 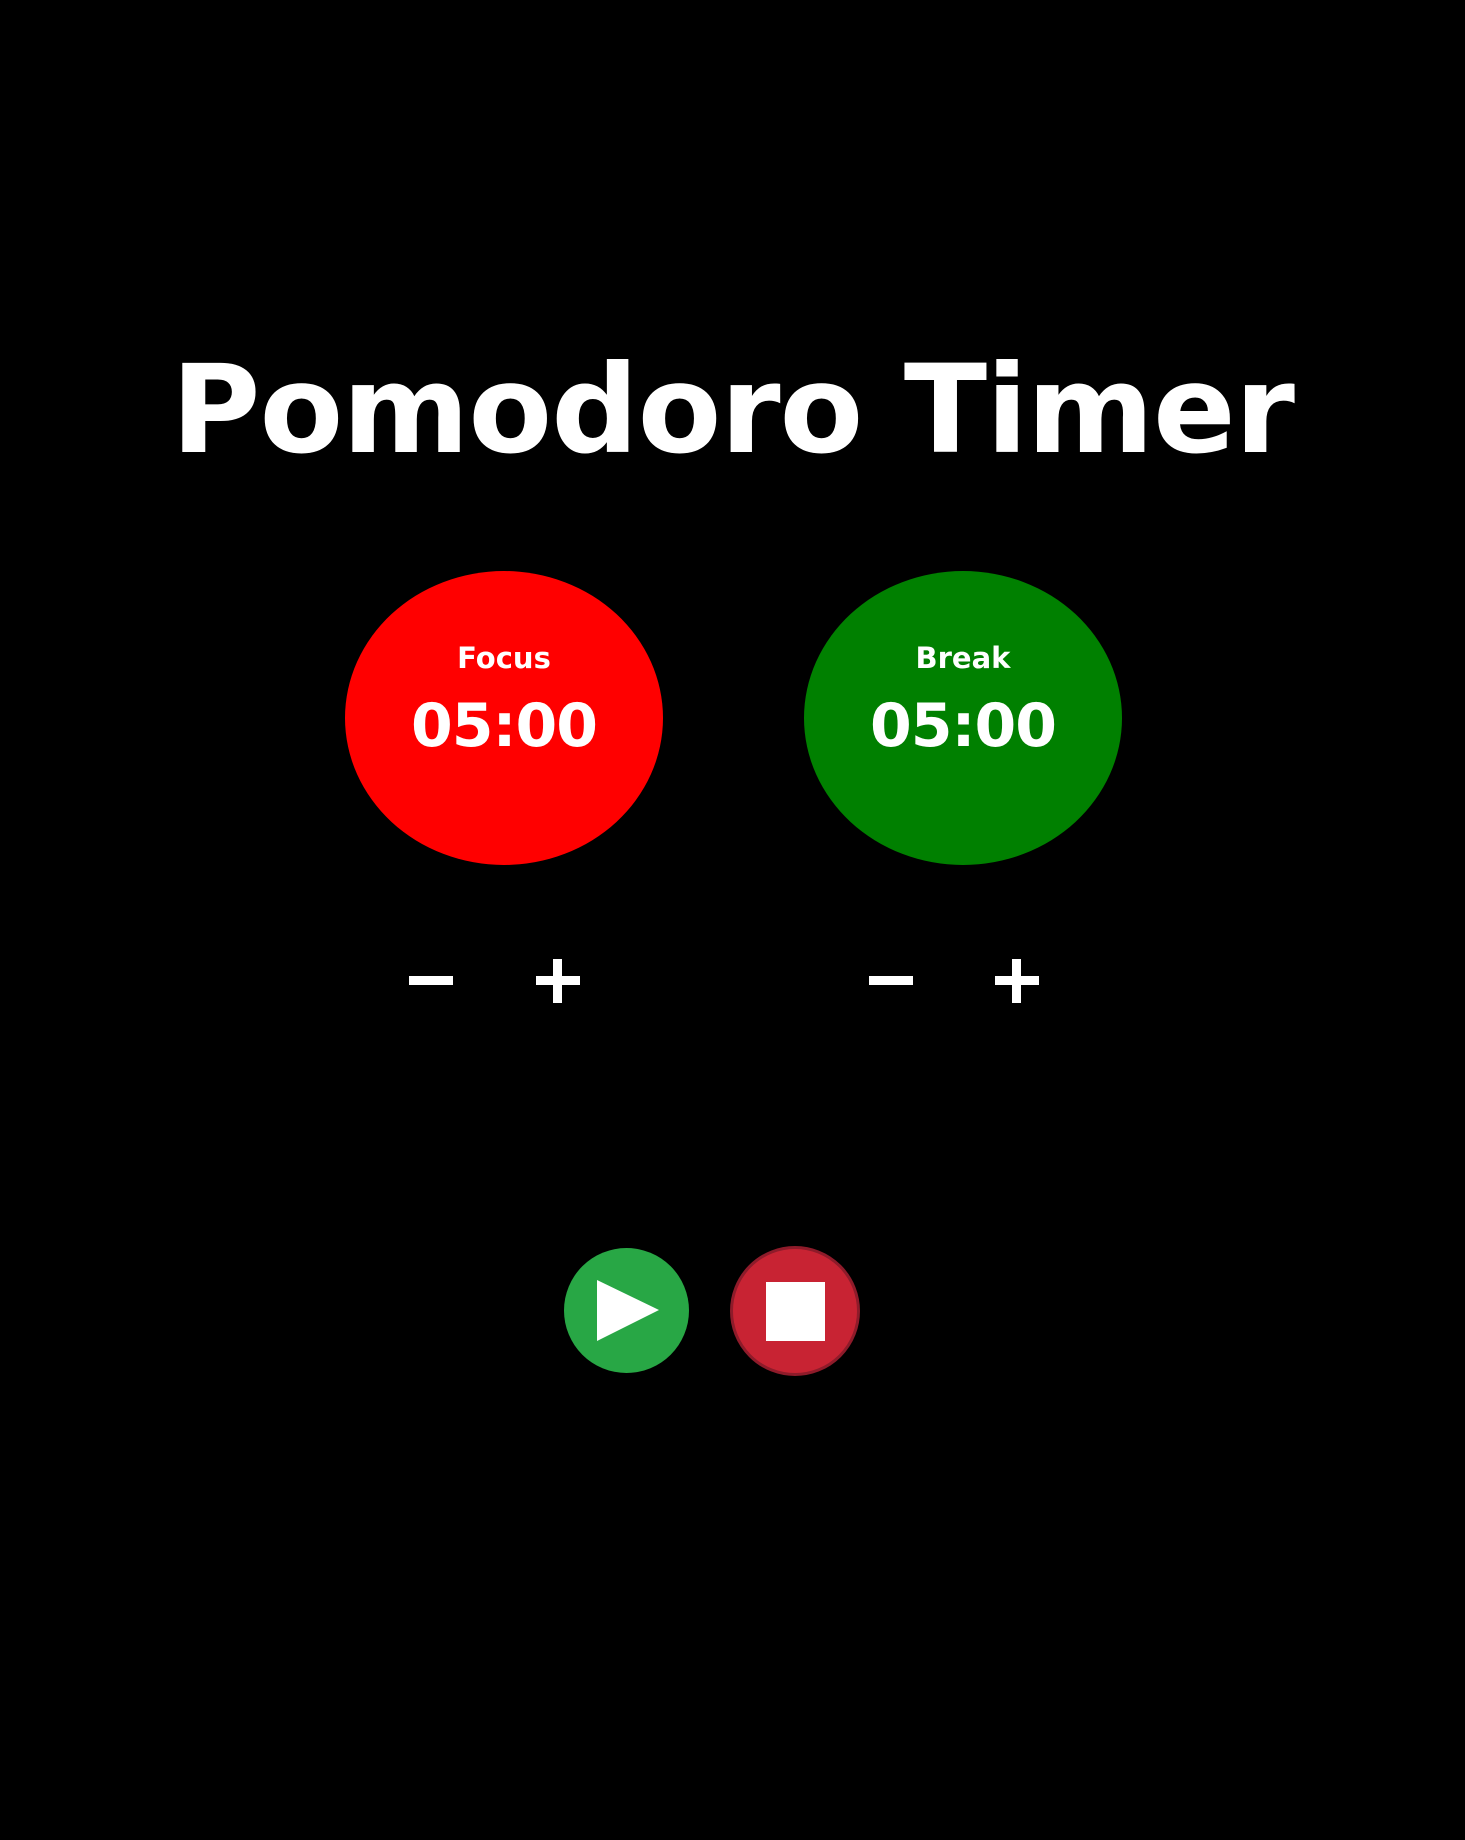 I want to click on focus-increase-button, so click(x=558, y=981).